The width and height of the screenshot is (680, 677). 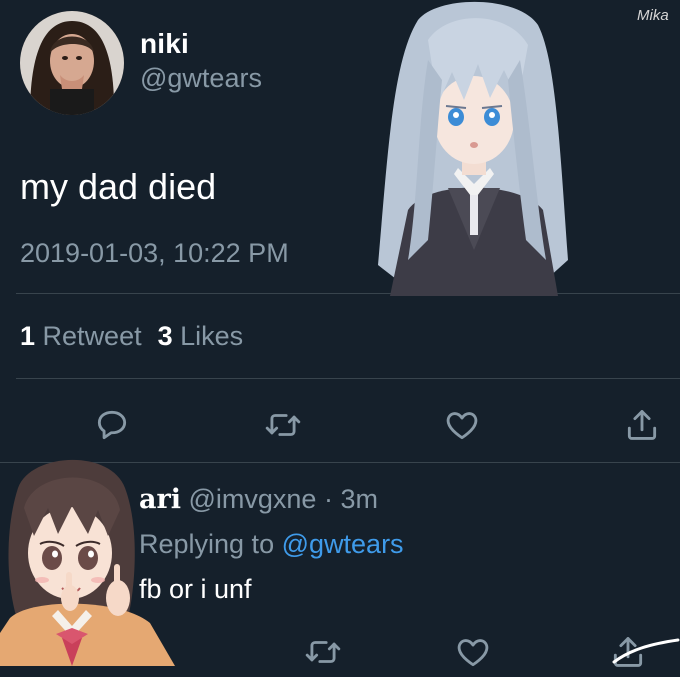 I want to click on timestamp: 2019-01-03, 10:22 PM, so click(x=154, y=253).